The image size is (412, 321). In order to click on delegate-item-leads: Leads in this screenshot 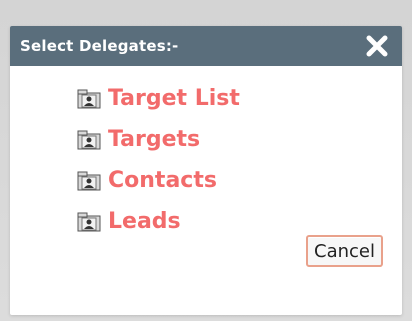, I will do `click(158, 221)`.